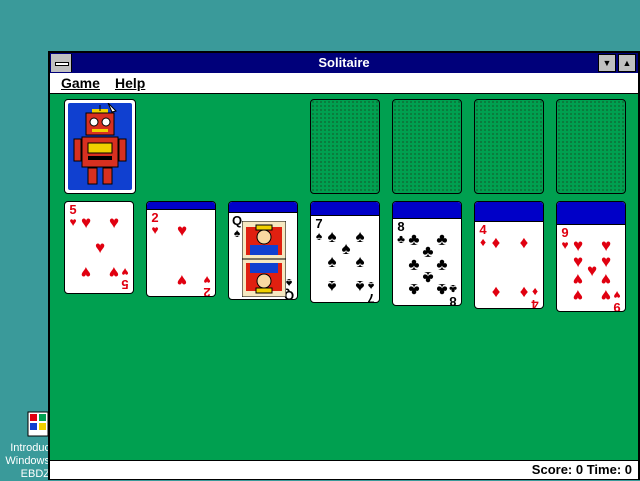 The image size is (640, 481). I want to click on card-face: 4 ♦ 4 ♦ ♦ ♦ ♦ ♦, so click(509, 265).